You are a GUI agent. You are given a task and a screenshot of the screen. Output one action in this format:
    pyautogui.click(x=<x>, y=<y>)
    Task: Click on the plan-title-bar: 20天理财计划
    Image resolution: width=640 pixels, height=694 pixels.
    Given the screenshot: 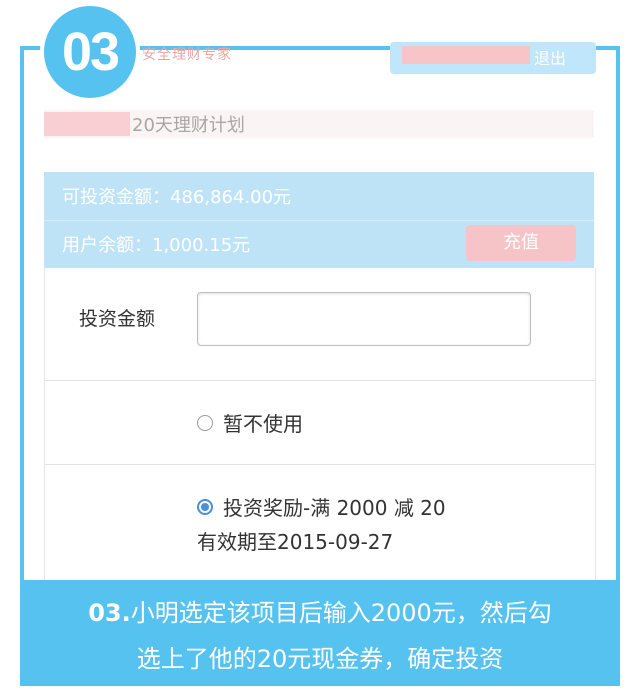 What is the action you would take?
    pyautogui.click(x=319, y=124)
    